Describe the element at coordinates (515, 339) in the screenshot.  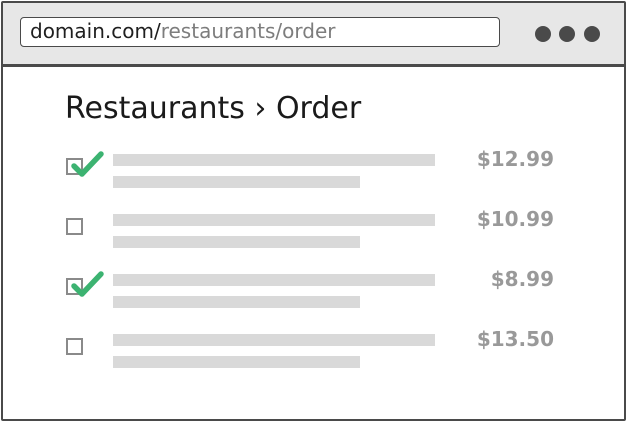
I see `item-price: $13.50` at that location.